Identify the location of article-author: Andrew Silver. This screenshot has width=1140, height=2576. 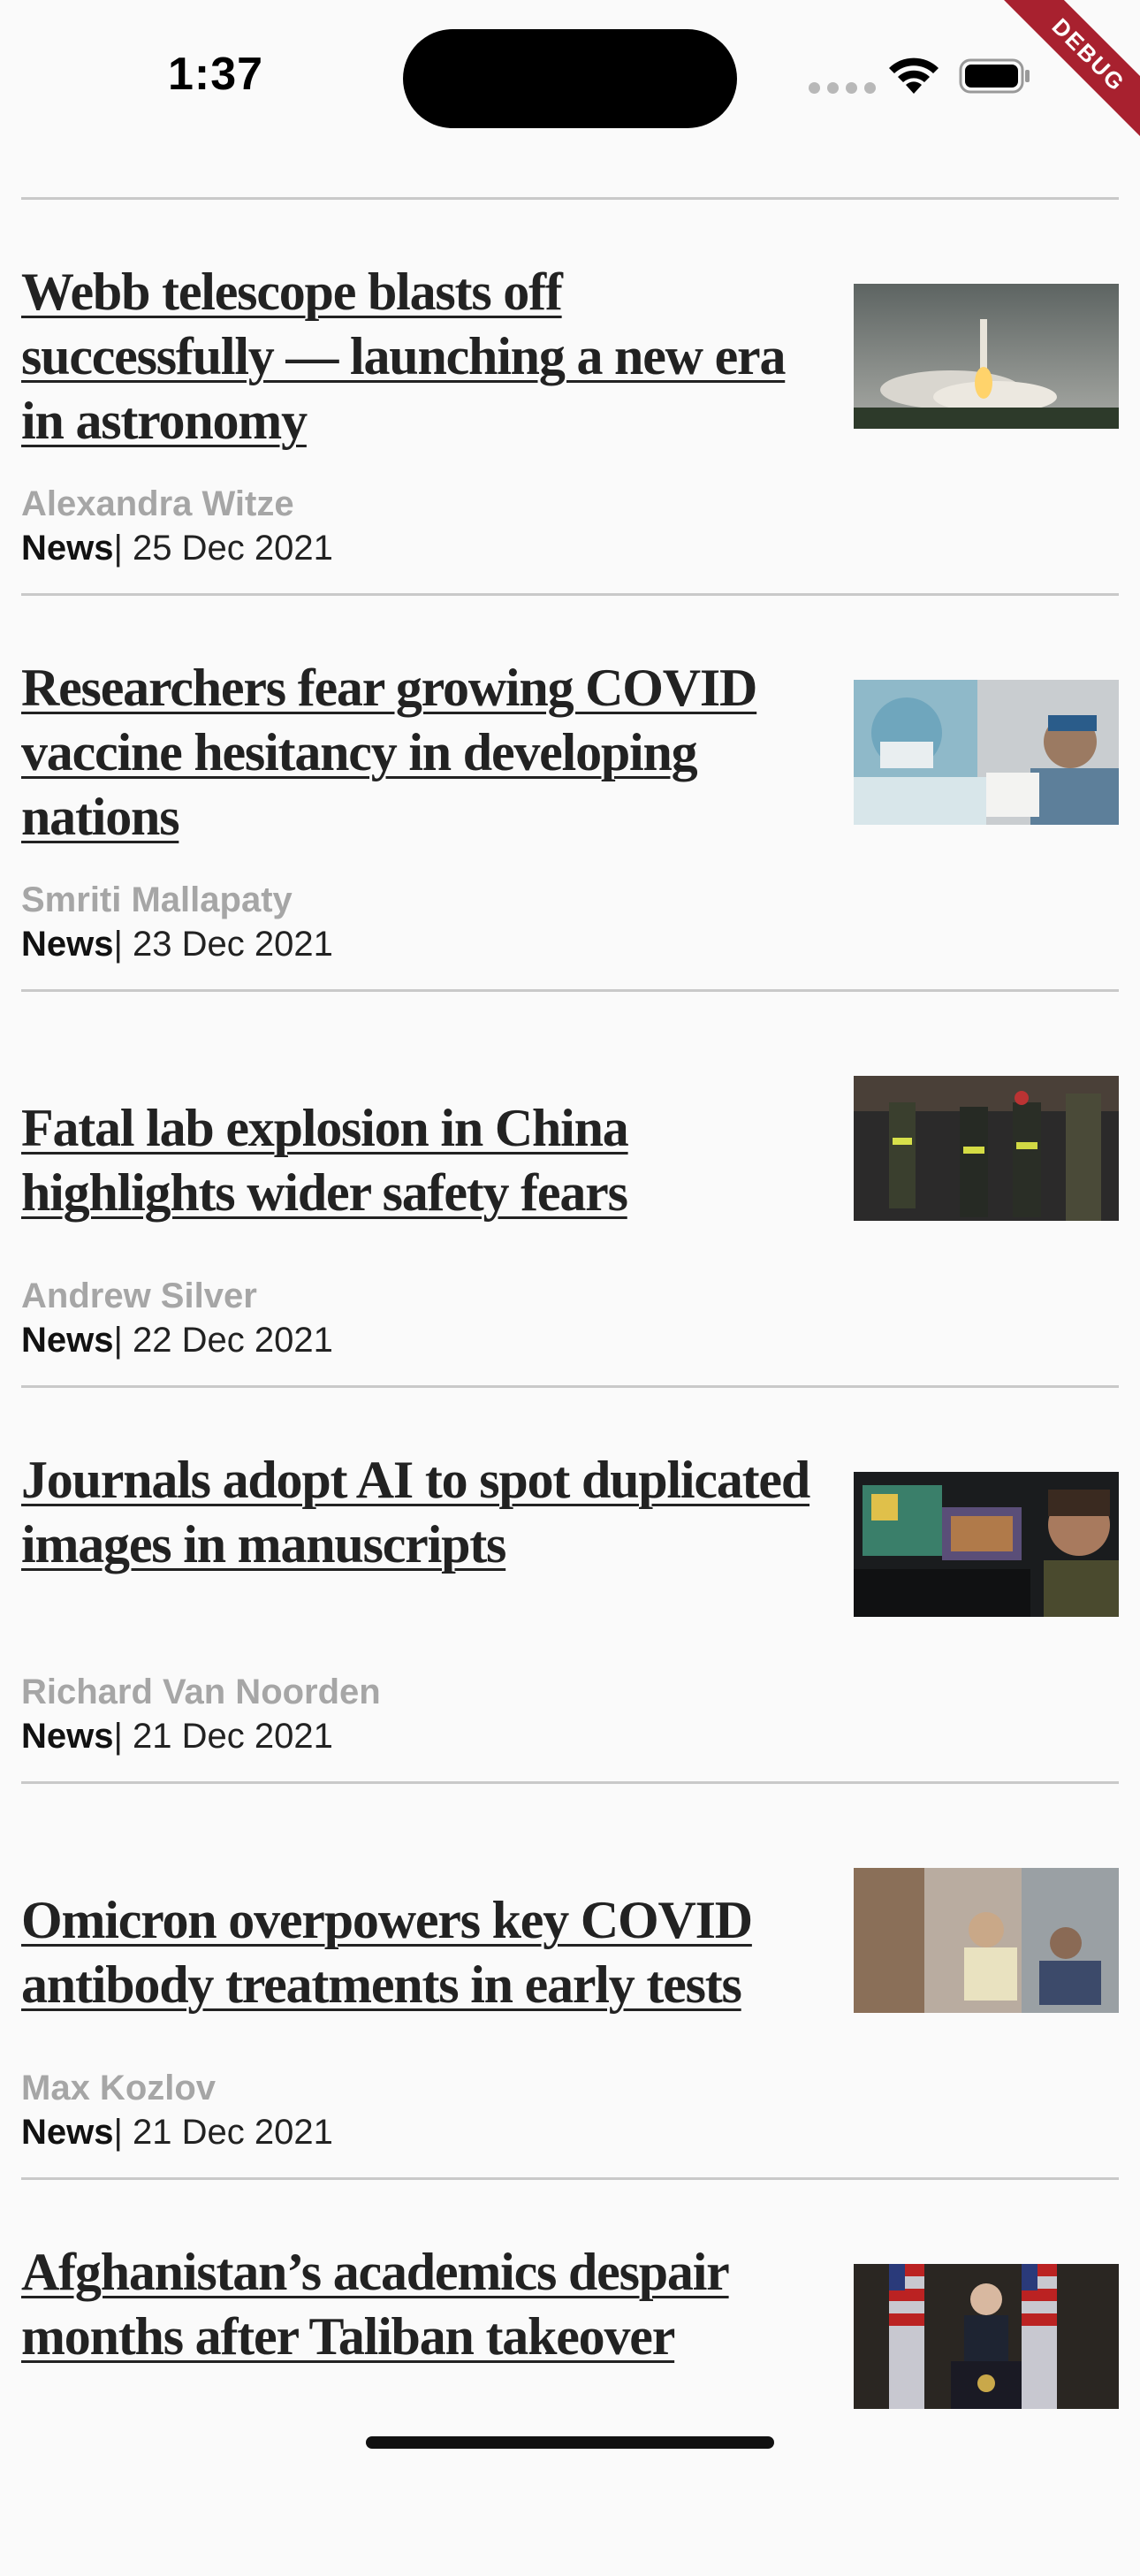
(139, 1296).